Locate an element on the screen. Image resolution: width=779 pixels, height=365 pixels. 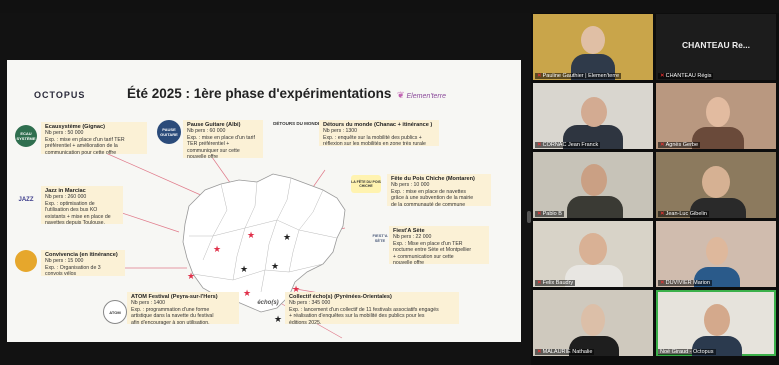
top-bar is located at coordinates (389, 6).